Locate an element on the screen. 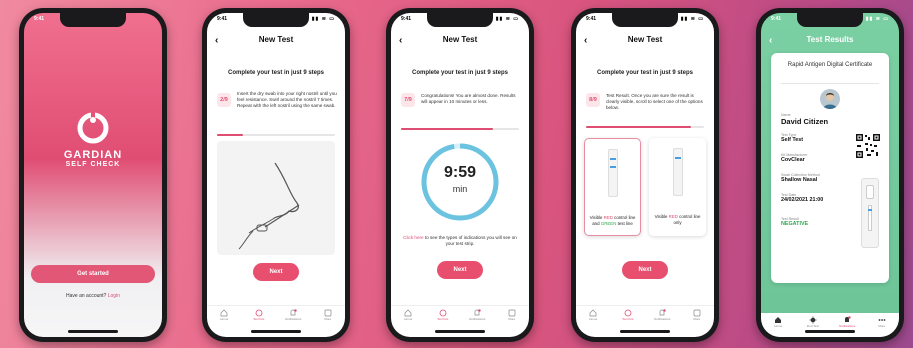 Image resolution: width=913 pixels, height=348 pixels. get-started-button: Get started is located at coordinates (93, 274).